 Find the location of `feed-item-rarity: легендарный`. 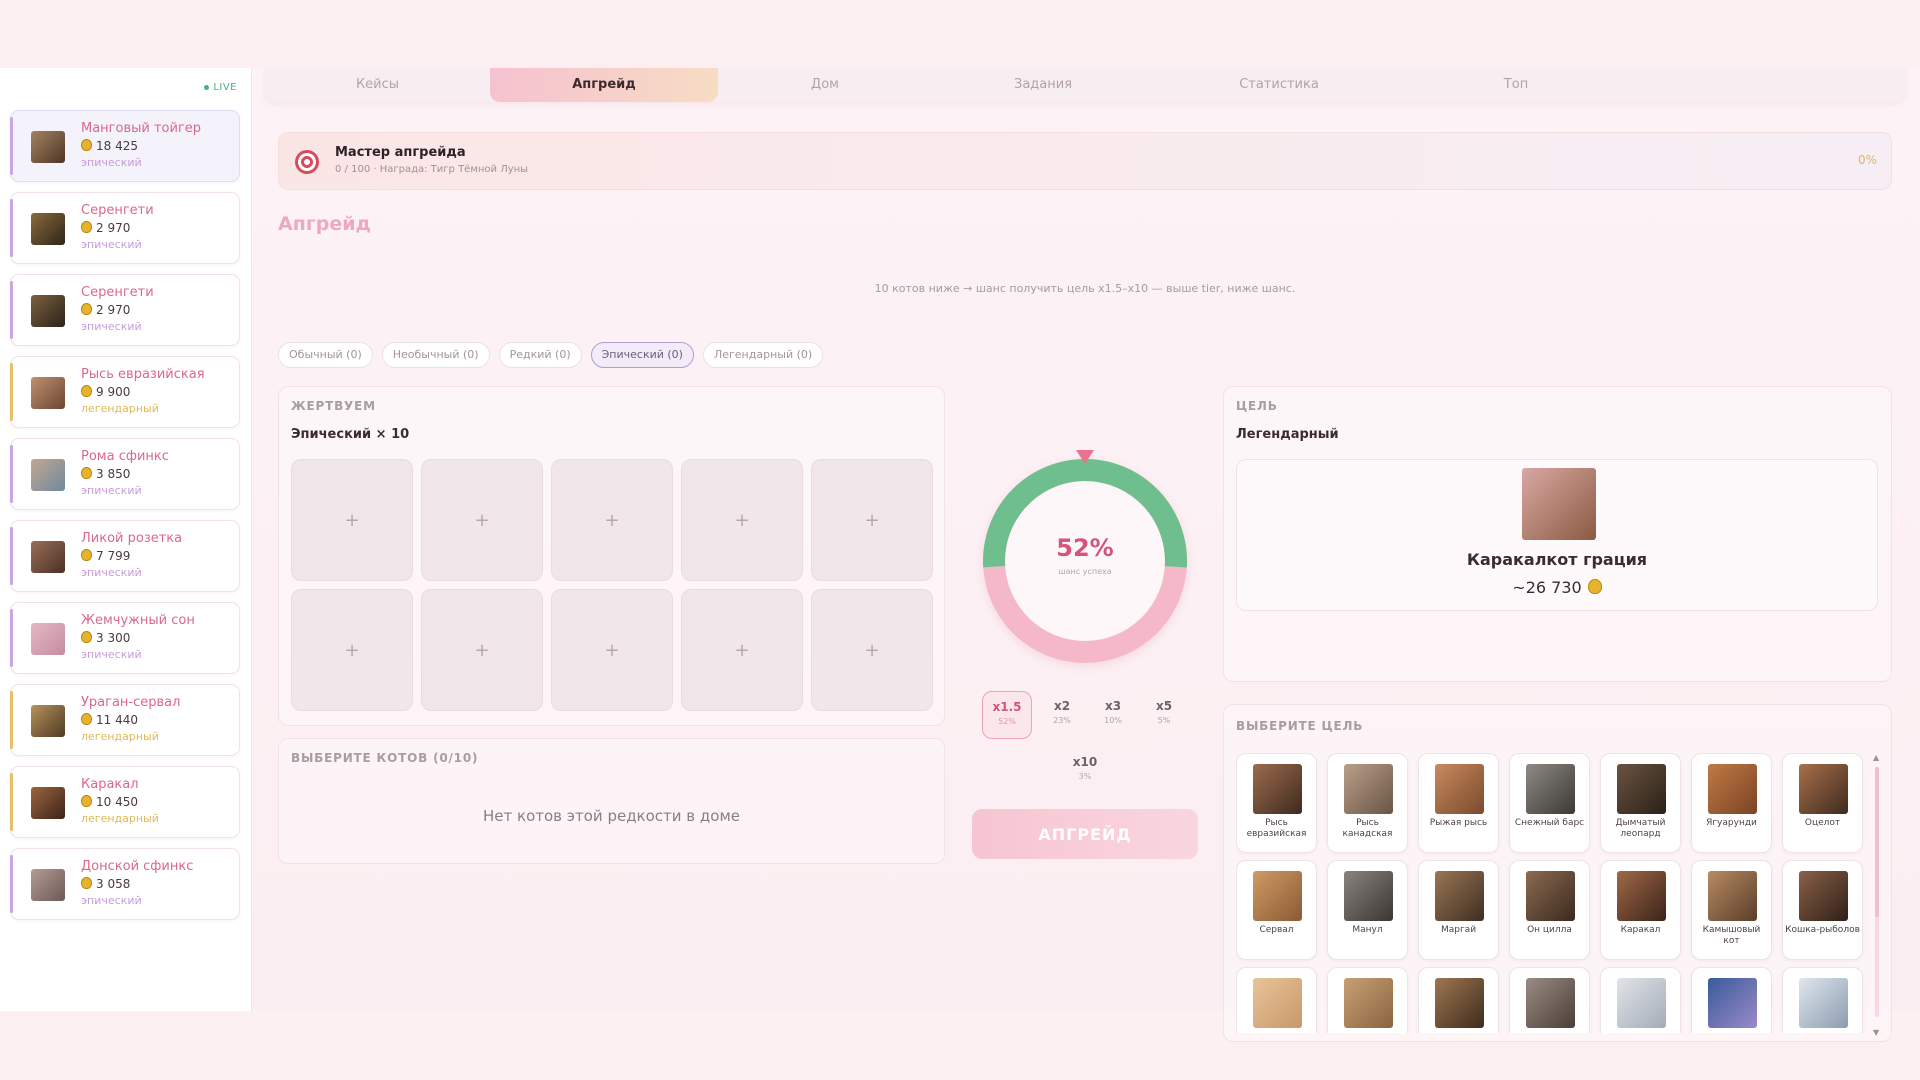

feed-item-rarity: легендарный is located at coordinates (120, 736).